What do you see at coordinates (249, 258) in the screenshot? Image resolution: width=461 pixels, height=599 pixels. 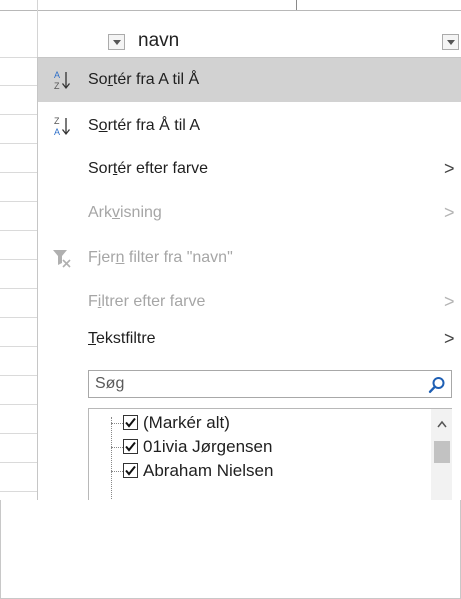 I see `menu-item-clear-filter: Fjern filter fra "navn"` at bounding box center [249, 258].